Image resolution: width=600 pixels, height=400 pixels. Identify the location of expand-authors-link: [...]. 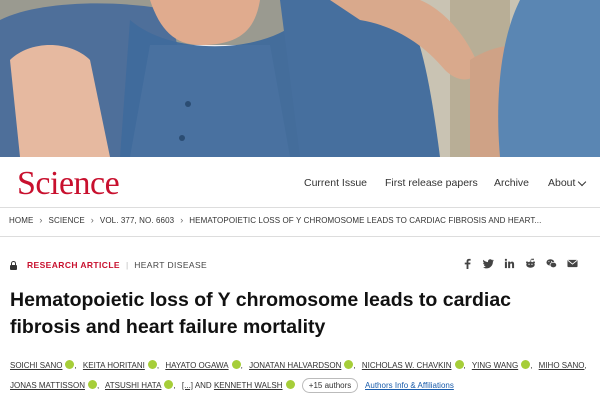
(187, 385).